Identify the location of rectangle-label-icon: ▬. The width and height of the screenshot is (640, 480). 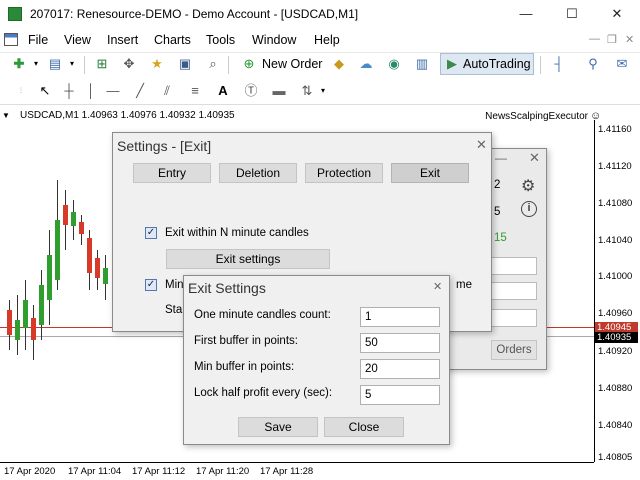
(279, 91).